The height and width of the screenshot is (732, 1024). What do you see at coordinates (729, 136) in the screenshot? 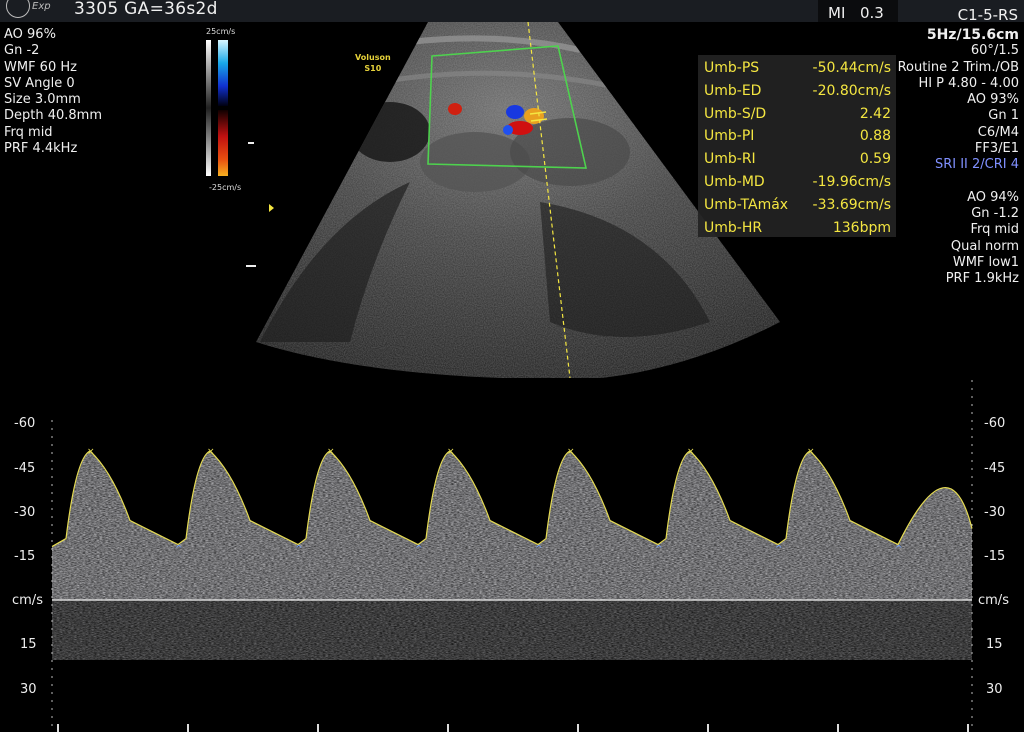
I see `measurement-label: Umb-PI` at bounding box center [729, 136].